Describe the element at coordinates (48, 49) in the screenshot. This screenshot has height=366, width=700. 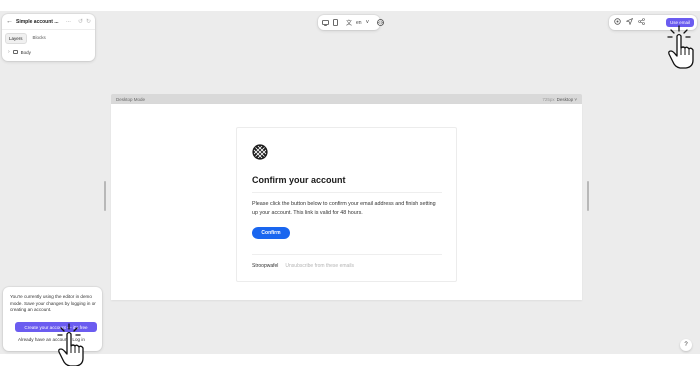
I see `layer-item-body: › Body` at that location.